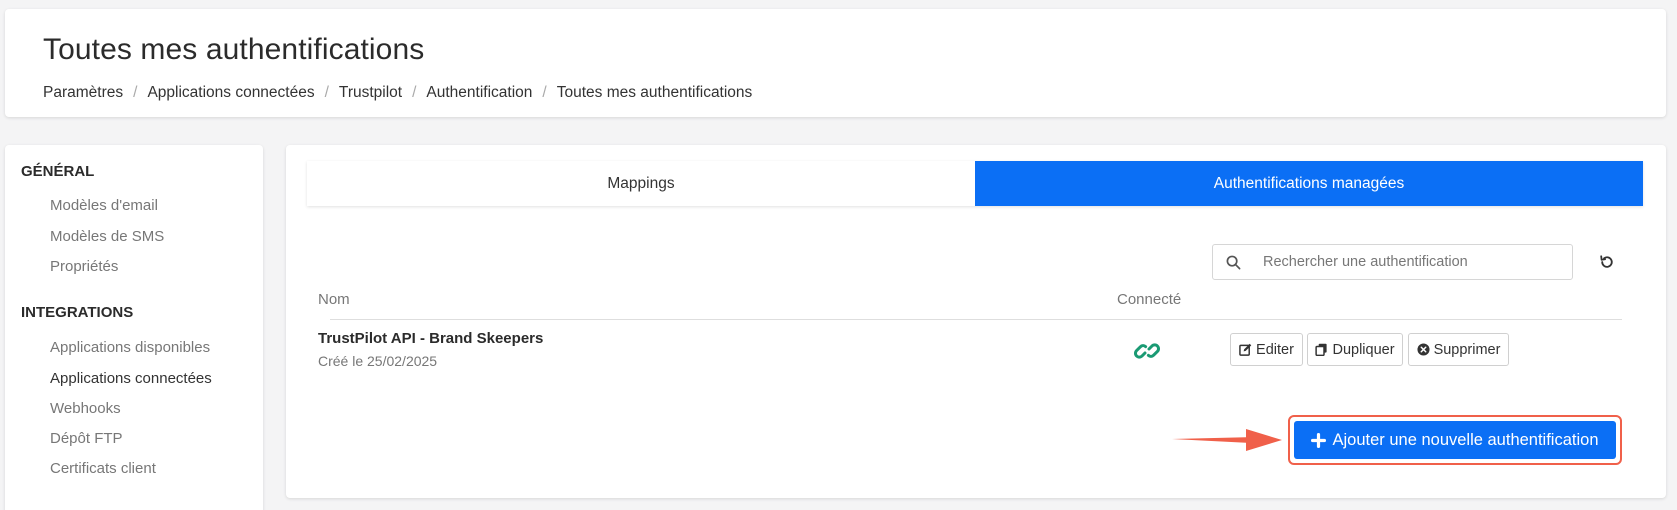 The image size is (1677, 510). I want to click on breadcrumb-item-authentification: Authentification, so click(479, 93).